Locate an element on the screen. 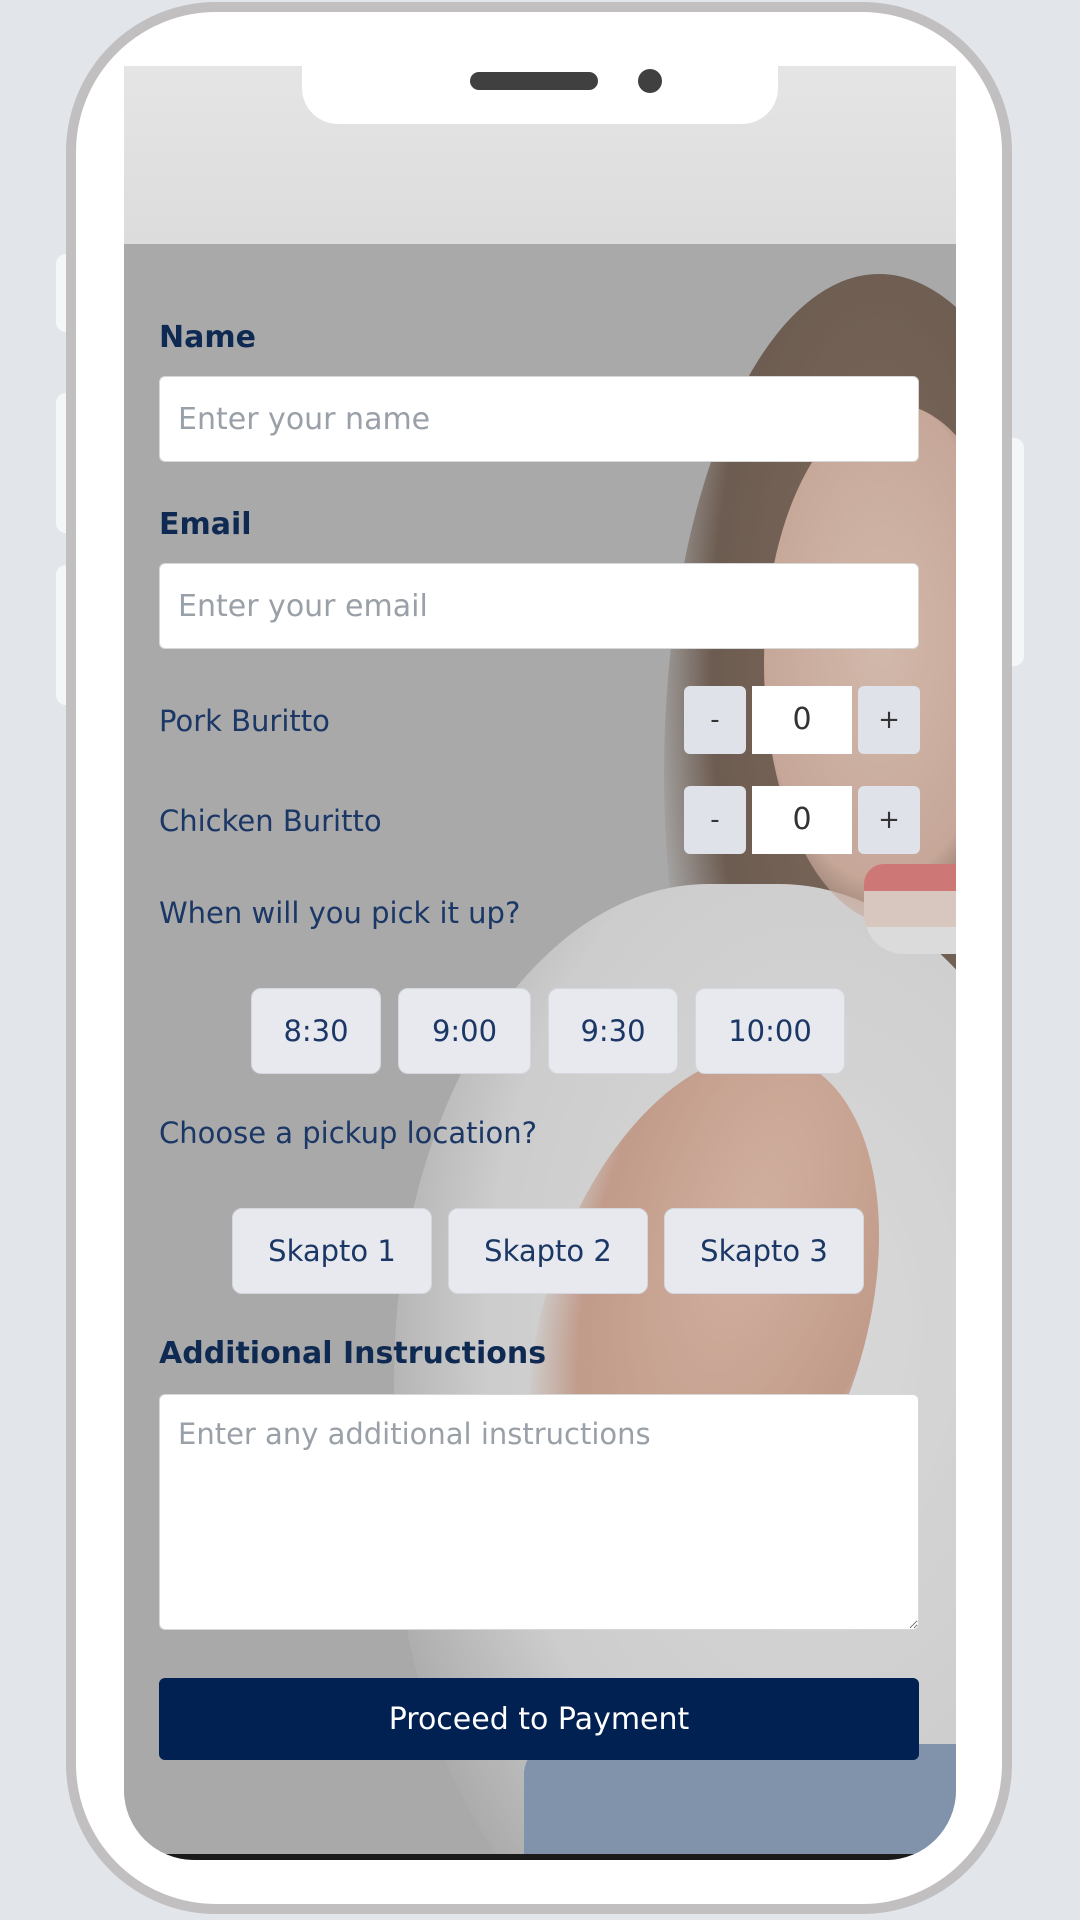  pork-buritto-decrement-button: - is located at coordinates (715, 720).